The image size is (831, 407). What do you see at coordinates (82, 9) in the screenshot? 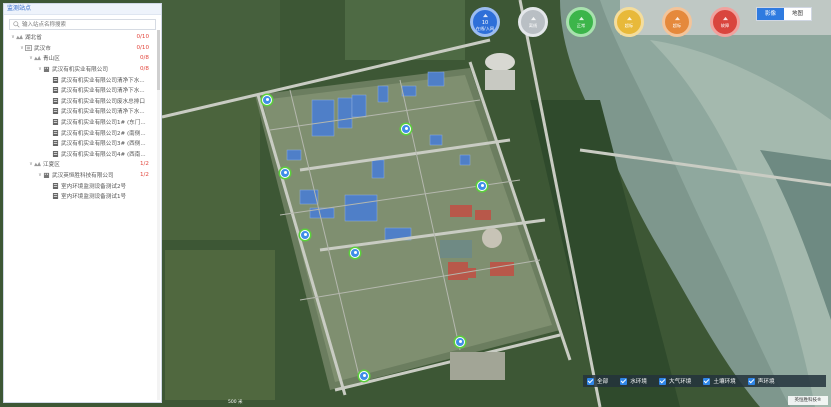
I see `panel-title: 监测站点` at bounding box center [82, 9].